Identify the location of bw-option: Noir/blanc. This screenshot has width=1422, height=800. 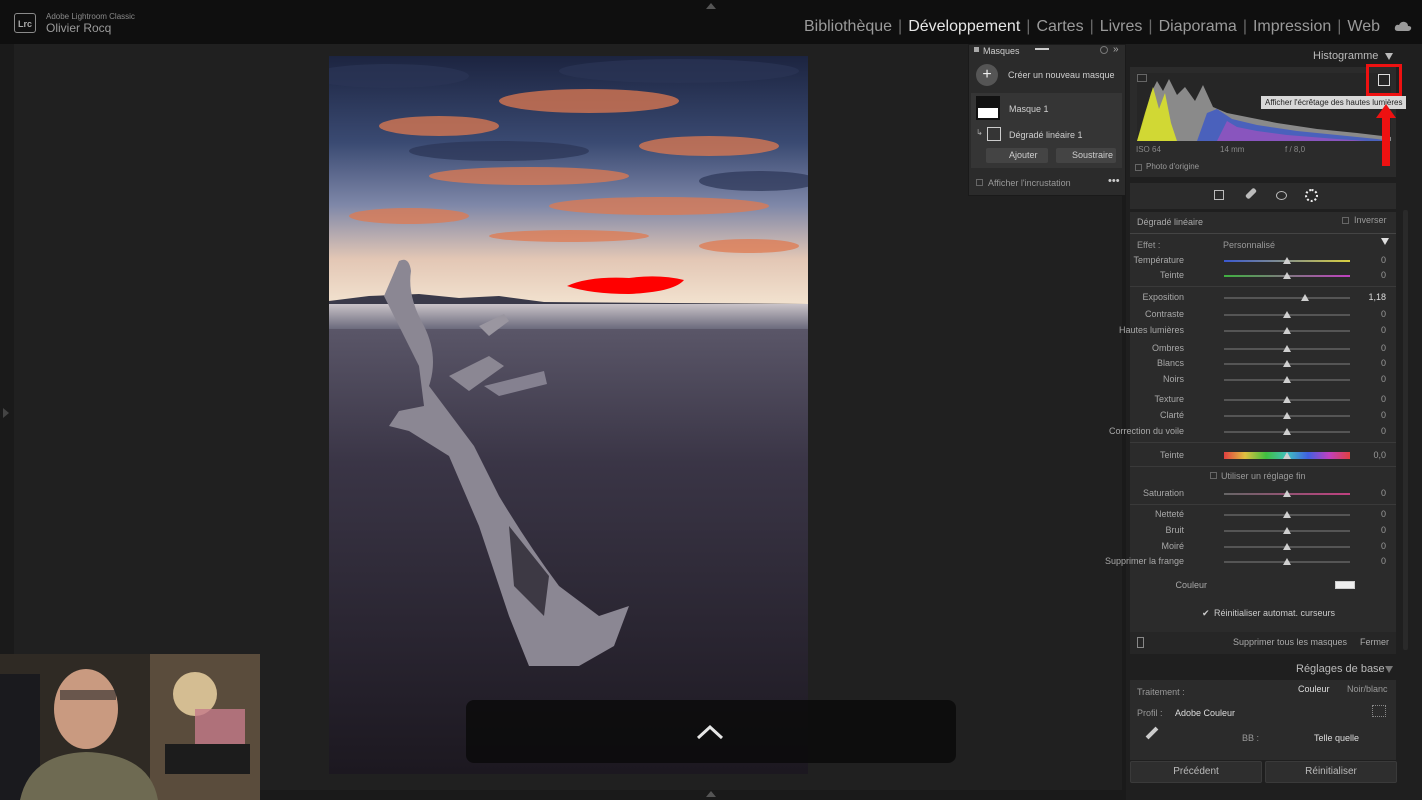
(1367, 689).